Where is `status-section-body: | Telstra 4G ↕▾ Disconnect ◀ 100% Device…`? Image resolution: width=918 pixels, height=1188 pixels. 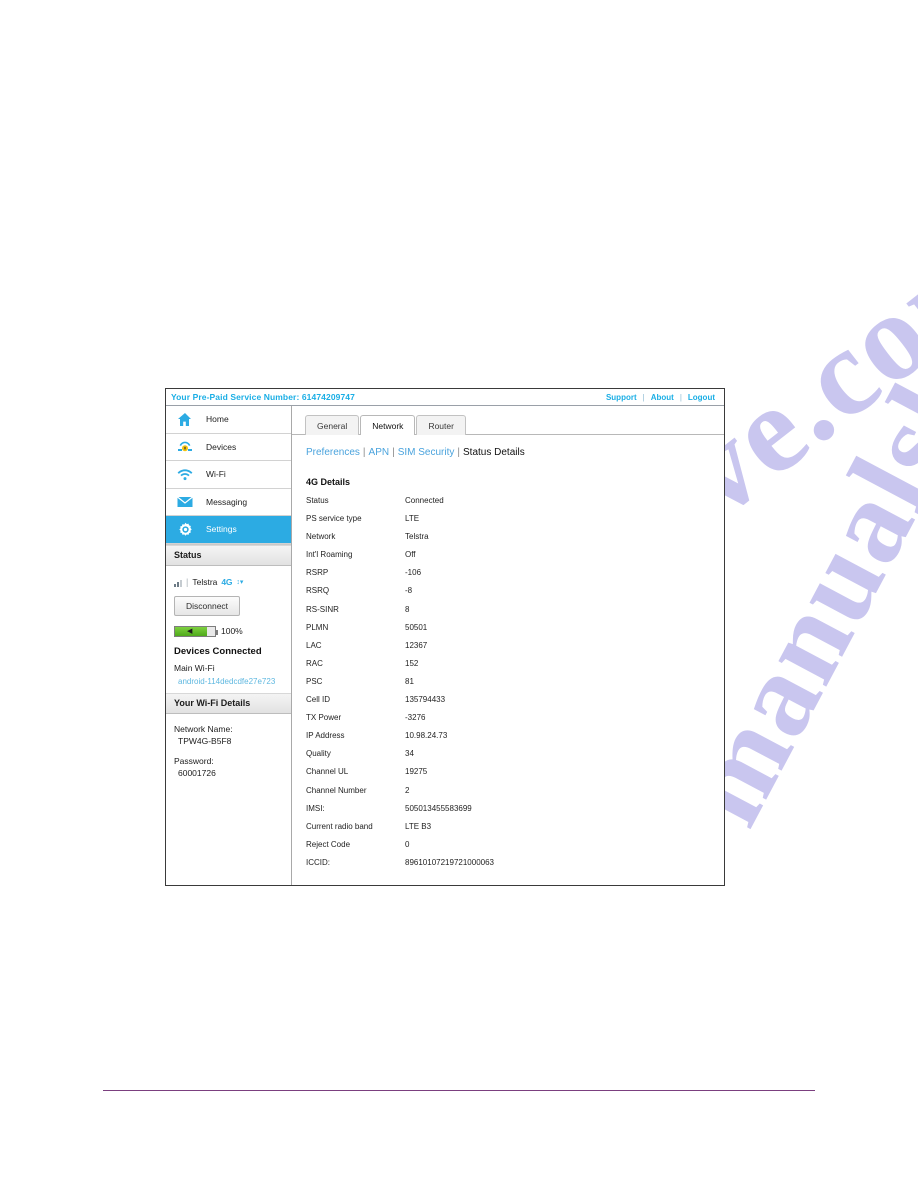 status-section-body: | Telstra 4G ↕▾ Disconnect ◀ 100% Device… is located at coordinates (228, 629).